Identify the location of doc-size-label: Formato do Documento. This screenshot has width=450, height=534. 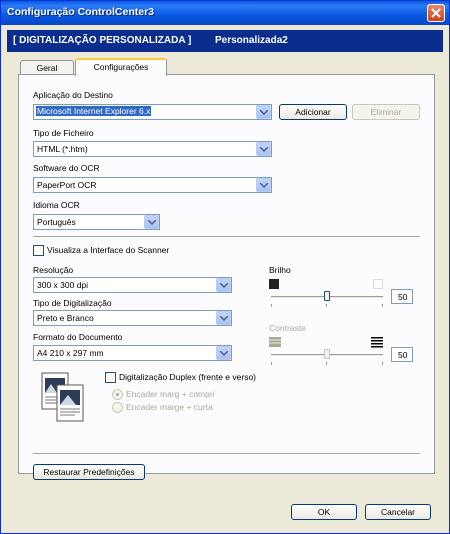
(78, 337).